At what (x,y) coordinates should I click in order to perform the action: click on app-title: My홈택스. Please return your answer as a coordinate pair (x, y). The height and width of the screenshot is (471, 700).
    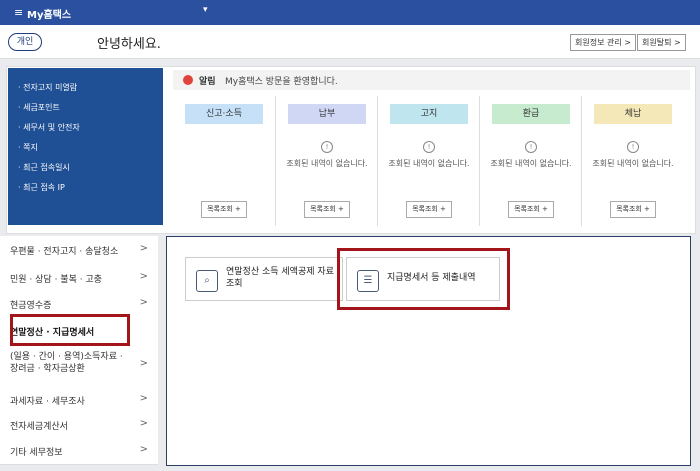
    Looking at the image, I should click on (49, 13).